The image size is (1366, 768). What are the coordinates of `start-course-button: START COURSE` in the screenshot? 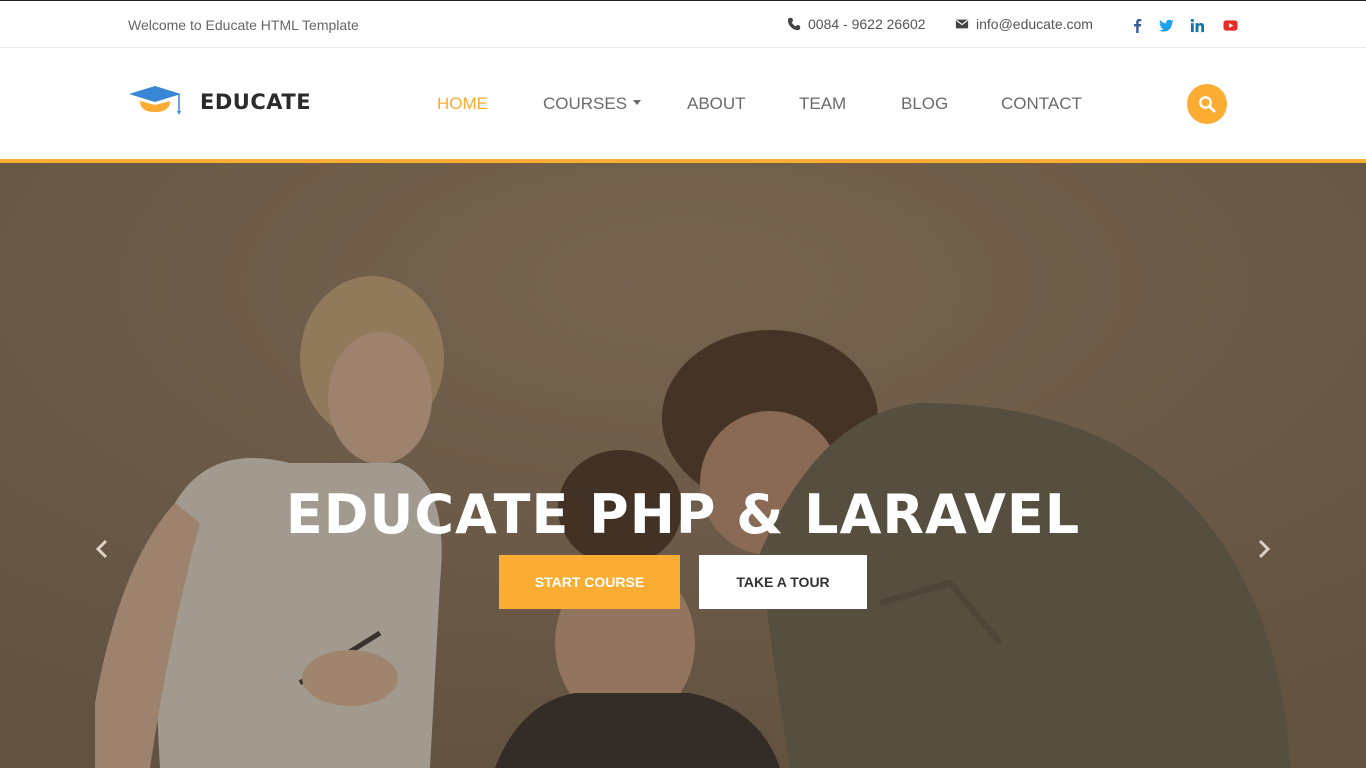 It's located at (589, 582).